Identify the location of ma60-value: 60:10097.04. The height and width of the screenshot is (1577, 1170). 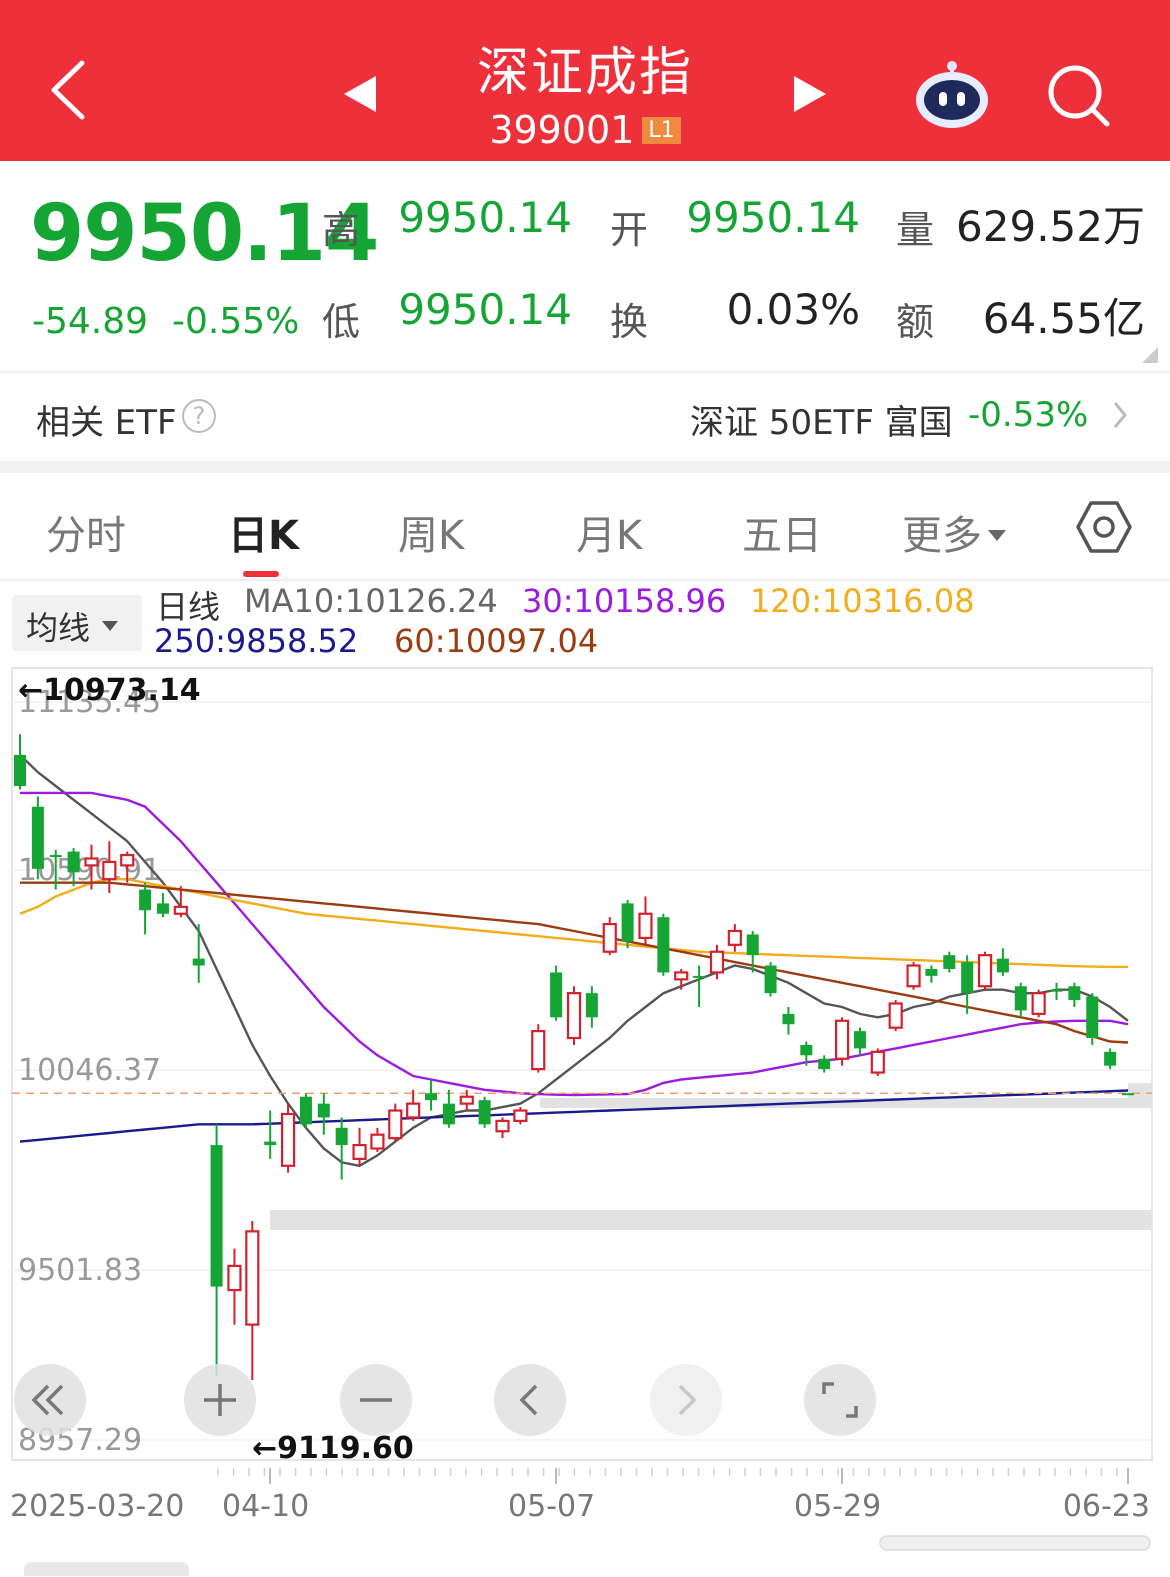
(496, 641).